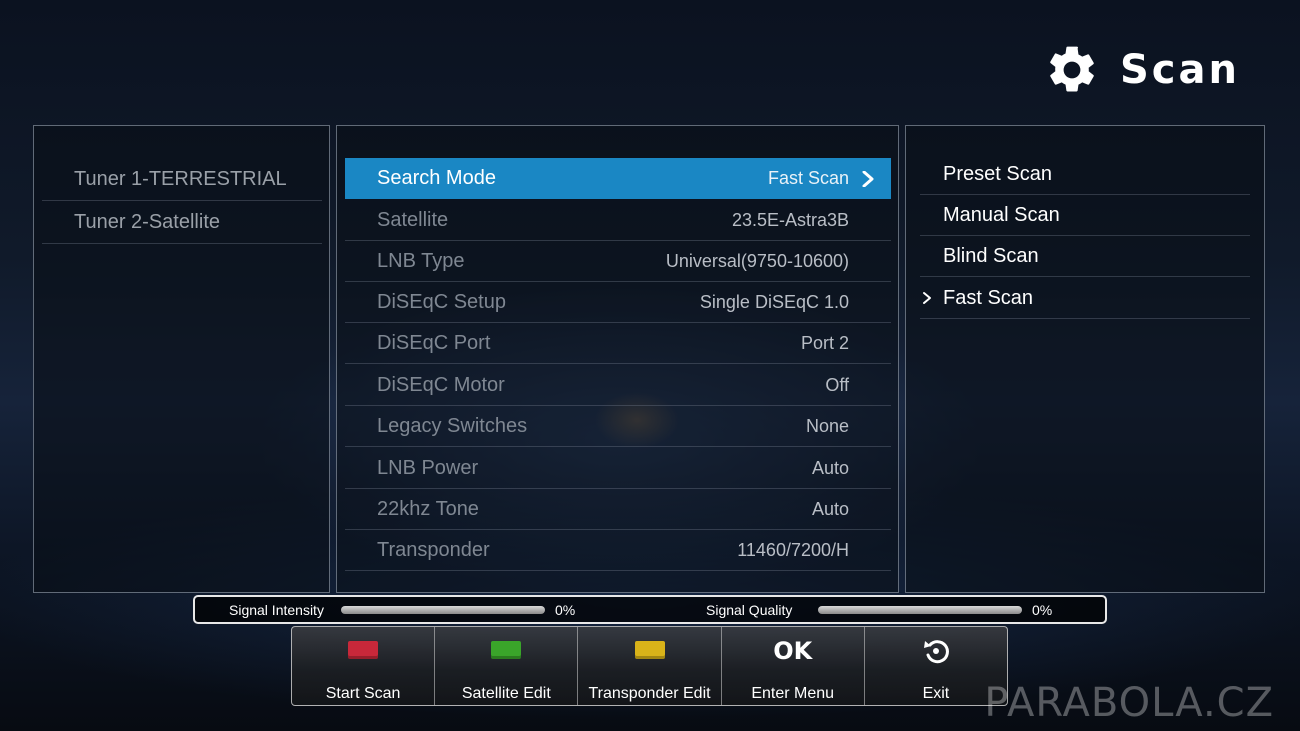 The height and width of the screenshot is (731, 1300). I want to click on setting-row-lnb-type: LNB Type Universal(9750-10600), so click(618, 261).